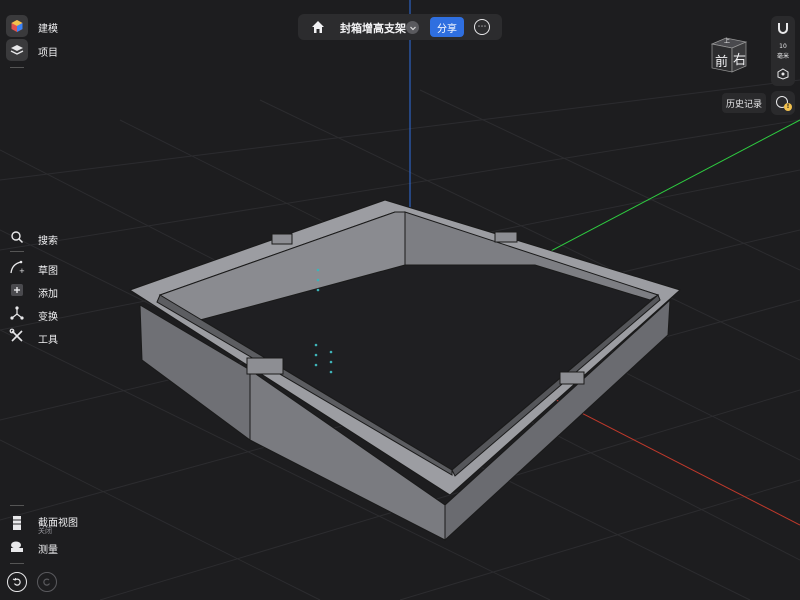 The image size is (800, 600). What do you see at coordinates (783, 103) in the screenshot?
I see `history-button: !` at bounding box center [783, 103].